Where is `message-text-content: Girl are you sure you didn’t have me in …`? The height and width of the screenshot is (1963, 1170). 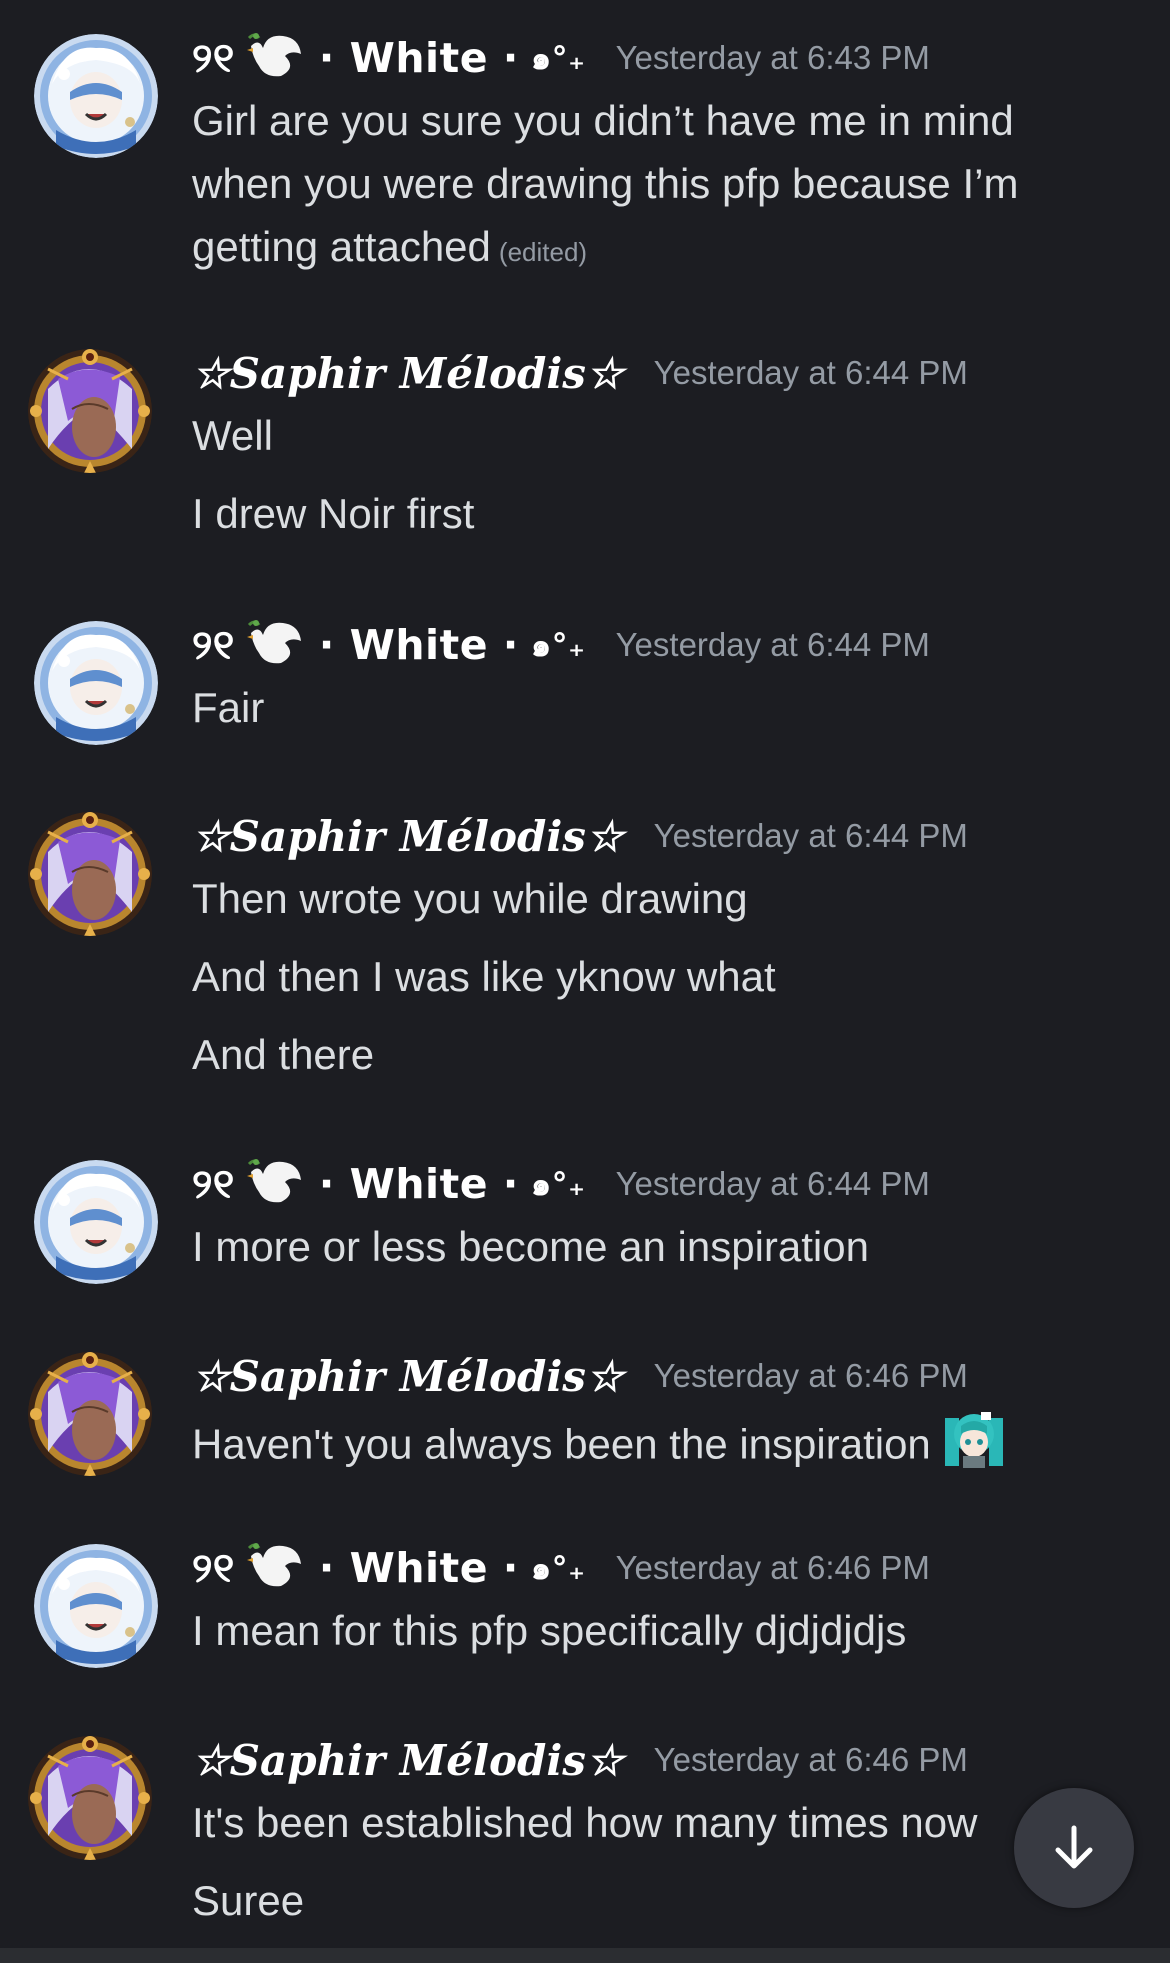
message-text-content: Girl are you sure you didn’t have me in … is located at coordinates (603, 120).